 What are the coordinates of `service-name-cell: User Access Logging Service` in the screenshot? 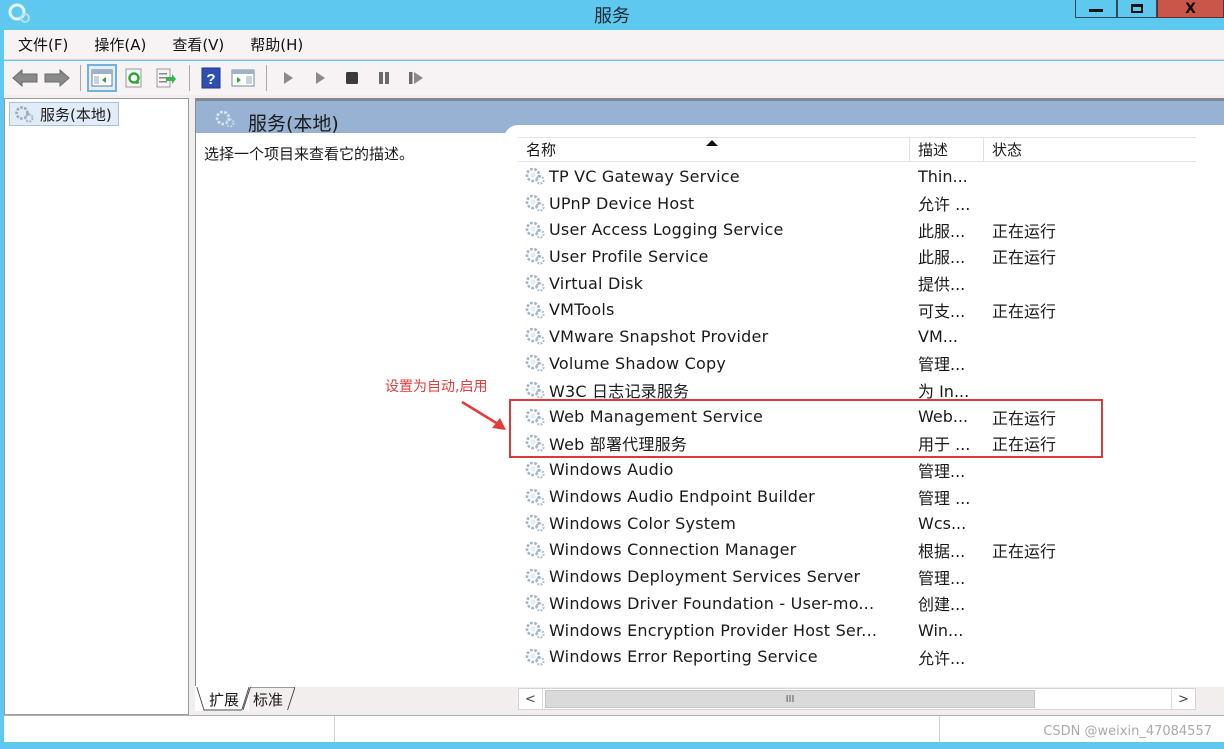 It's located at (714, 230).